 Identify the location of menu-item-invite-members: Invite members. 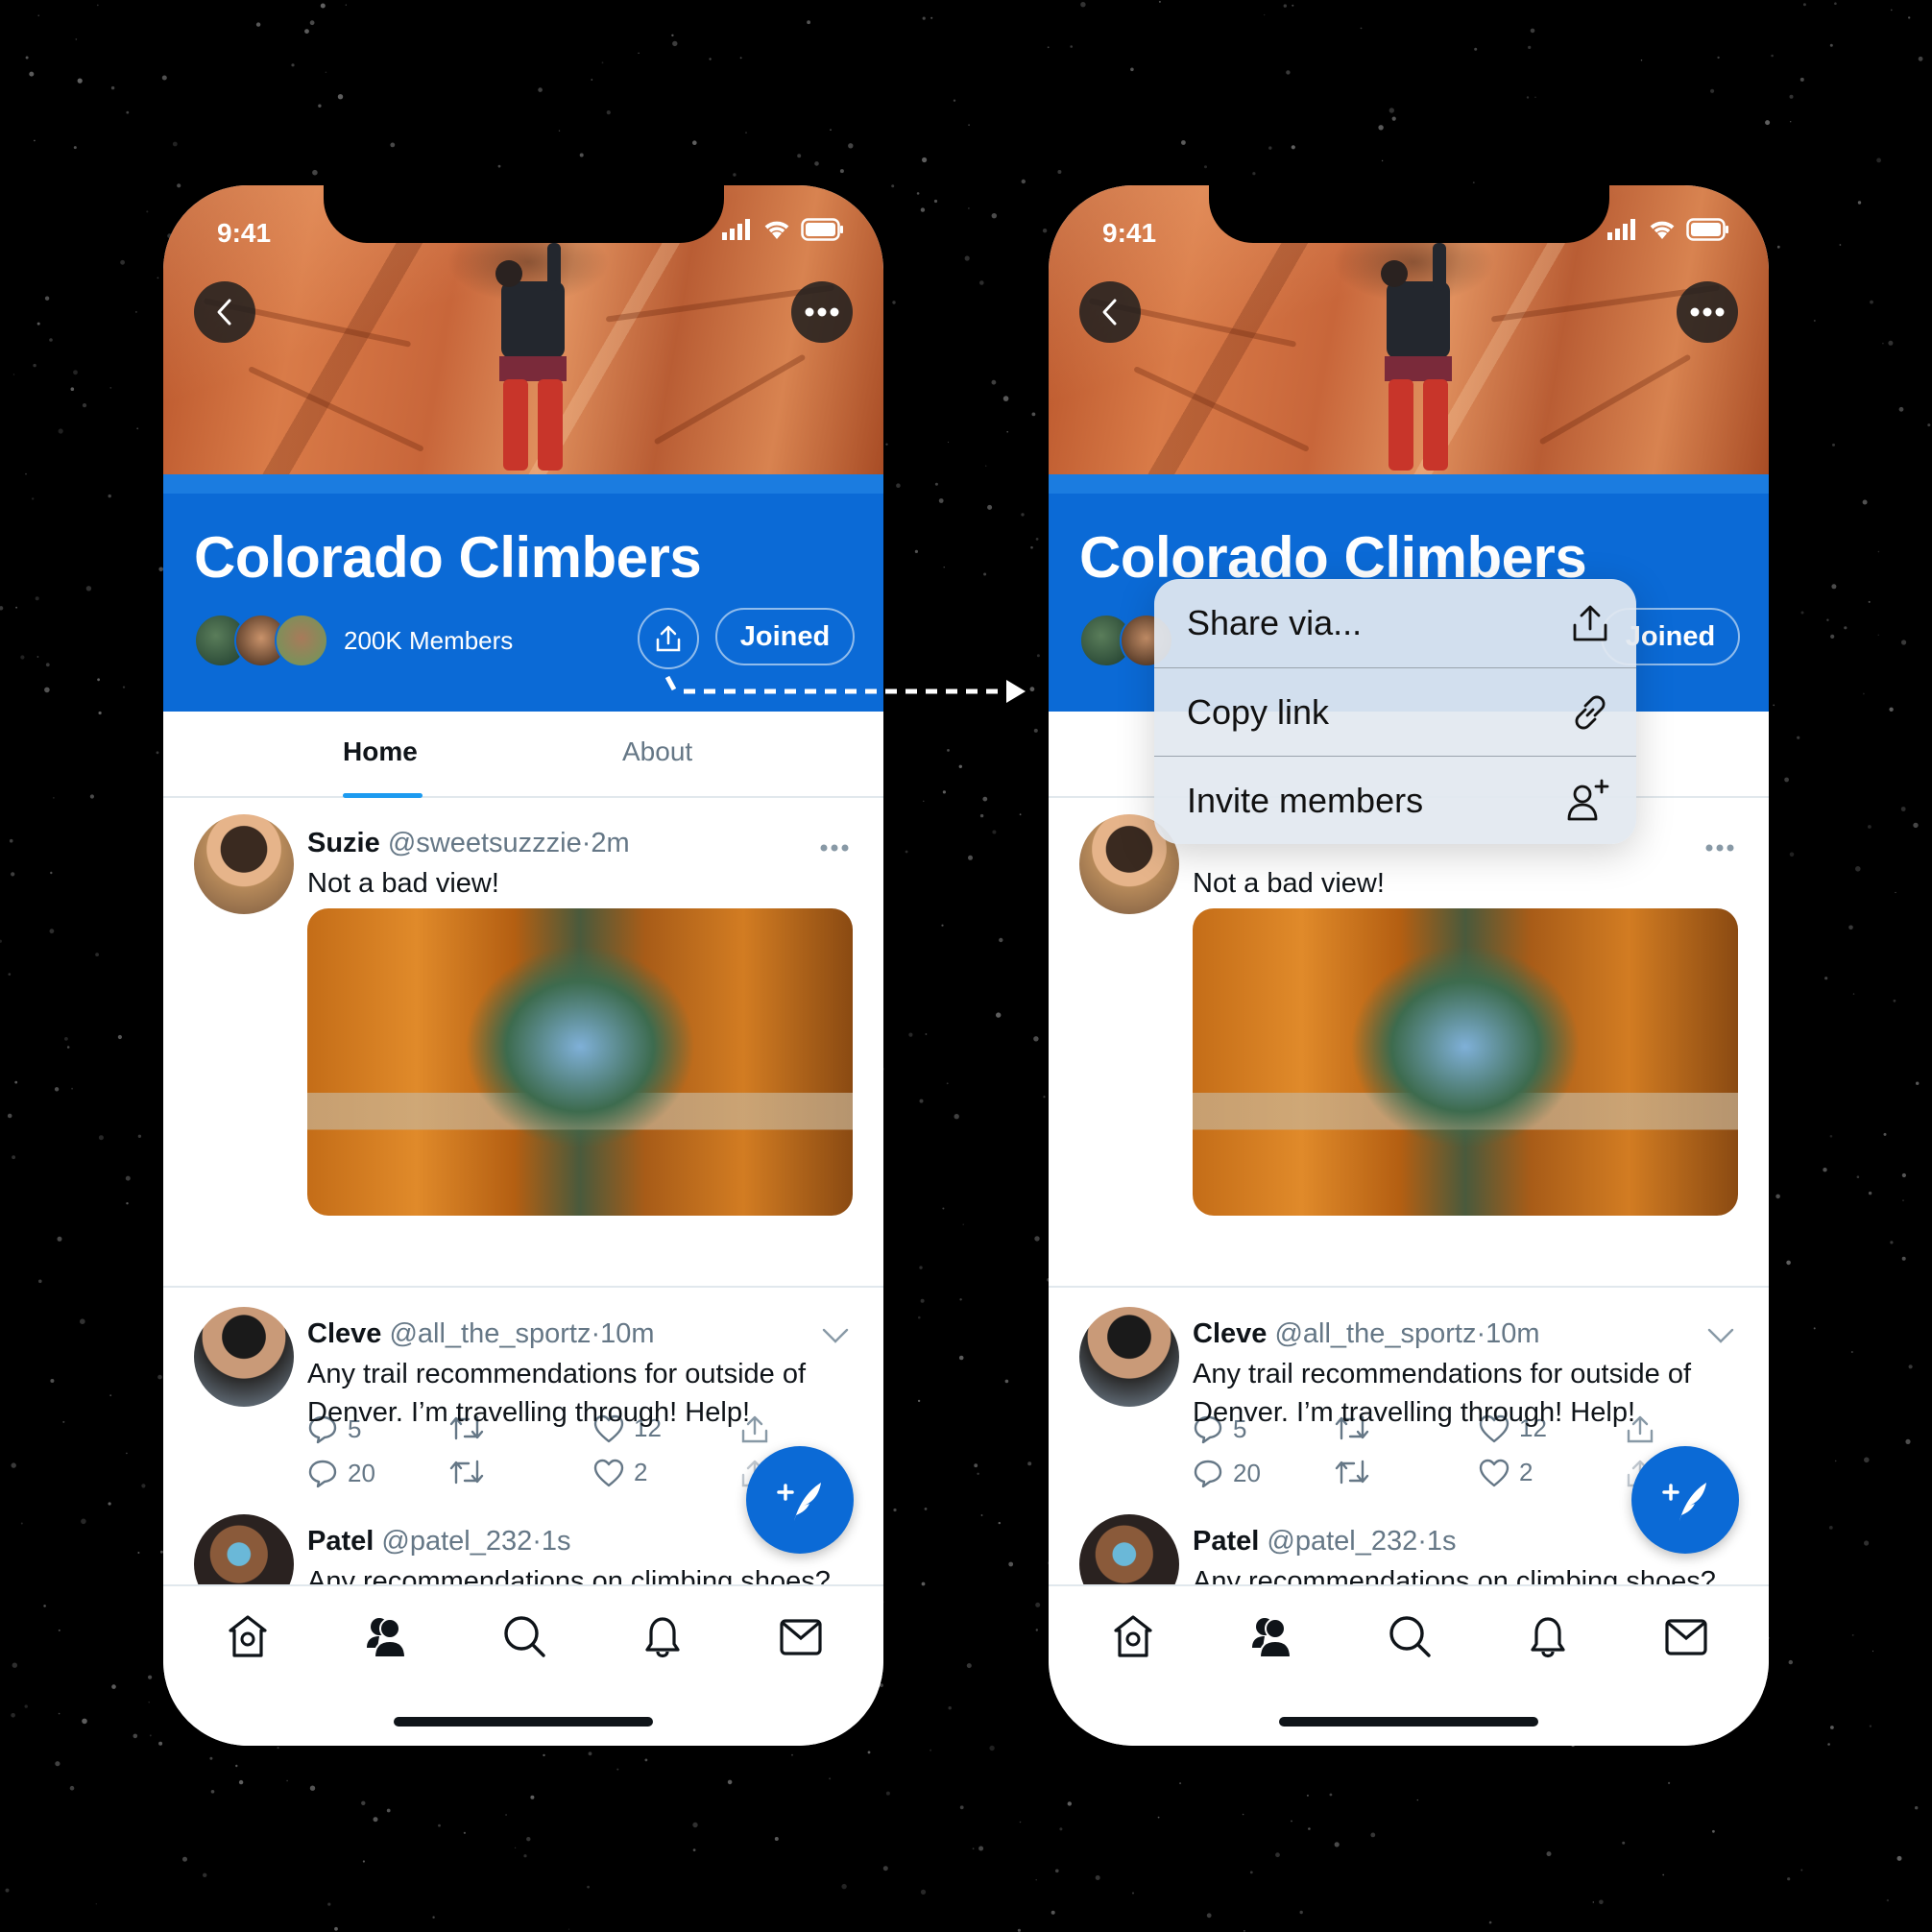
(1395, 800).